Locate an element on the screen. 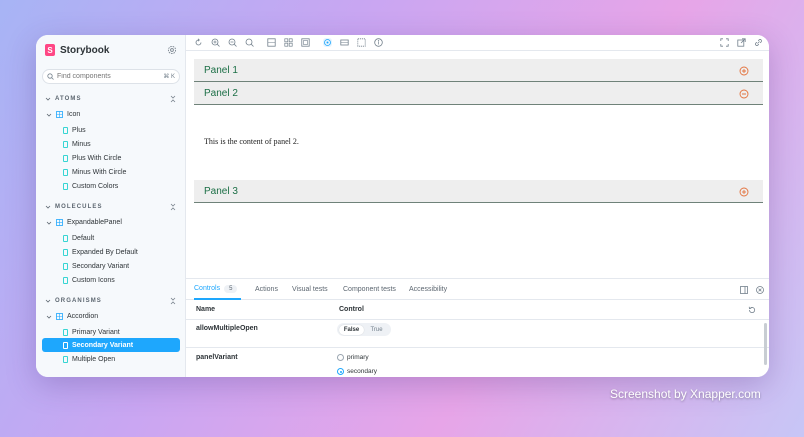 This screenshot has height=437, width=804. component-icon is located at coordinates (59, 114).